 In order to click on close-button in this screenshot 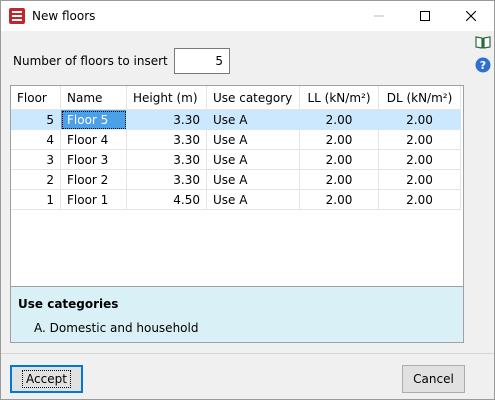, I will do `click(471, 16)`.